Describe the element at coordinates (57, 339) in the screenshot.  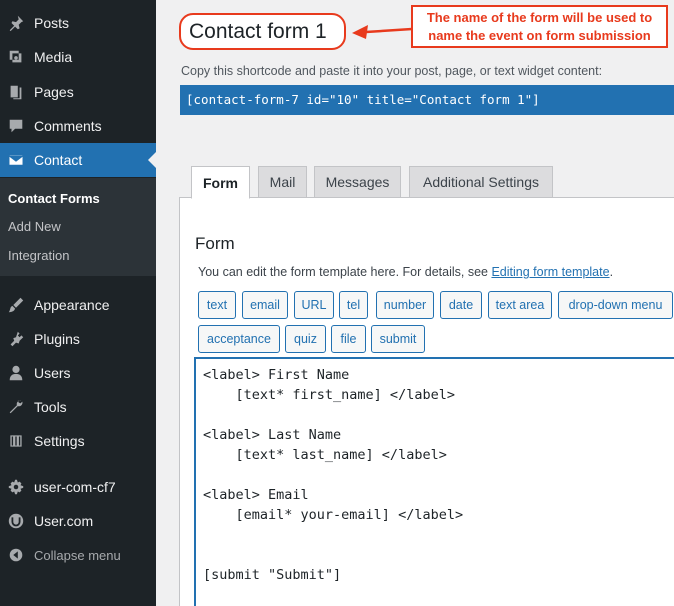
I see `menu-item-label: Plugins` at that location.